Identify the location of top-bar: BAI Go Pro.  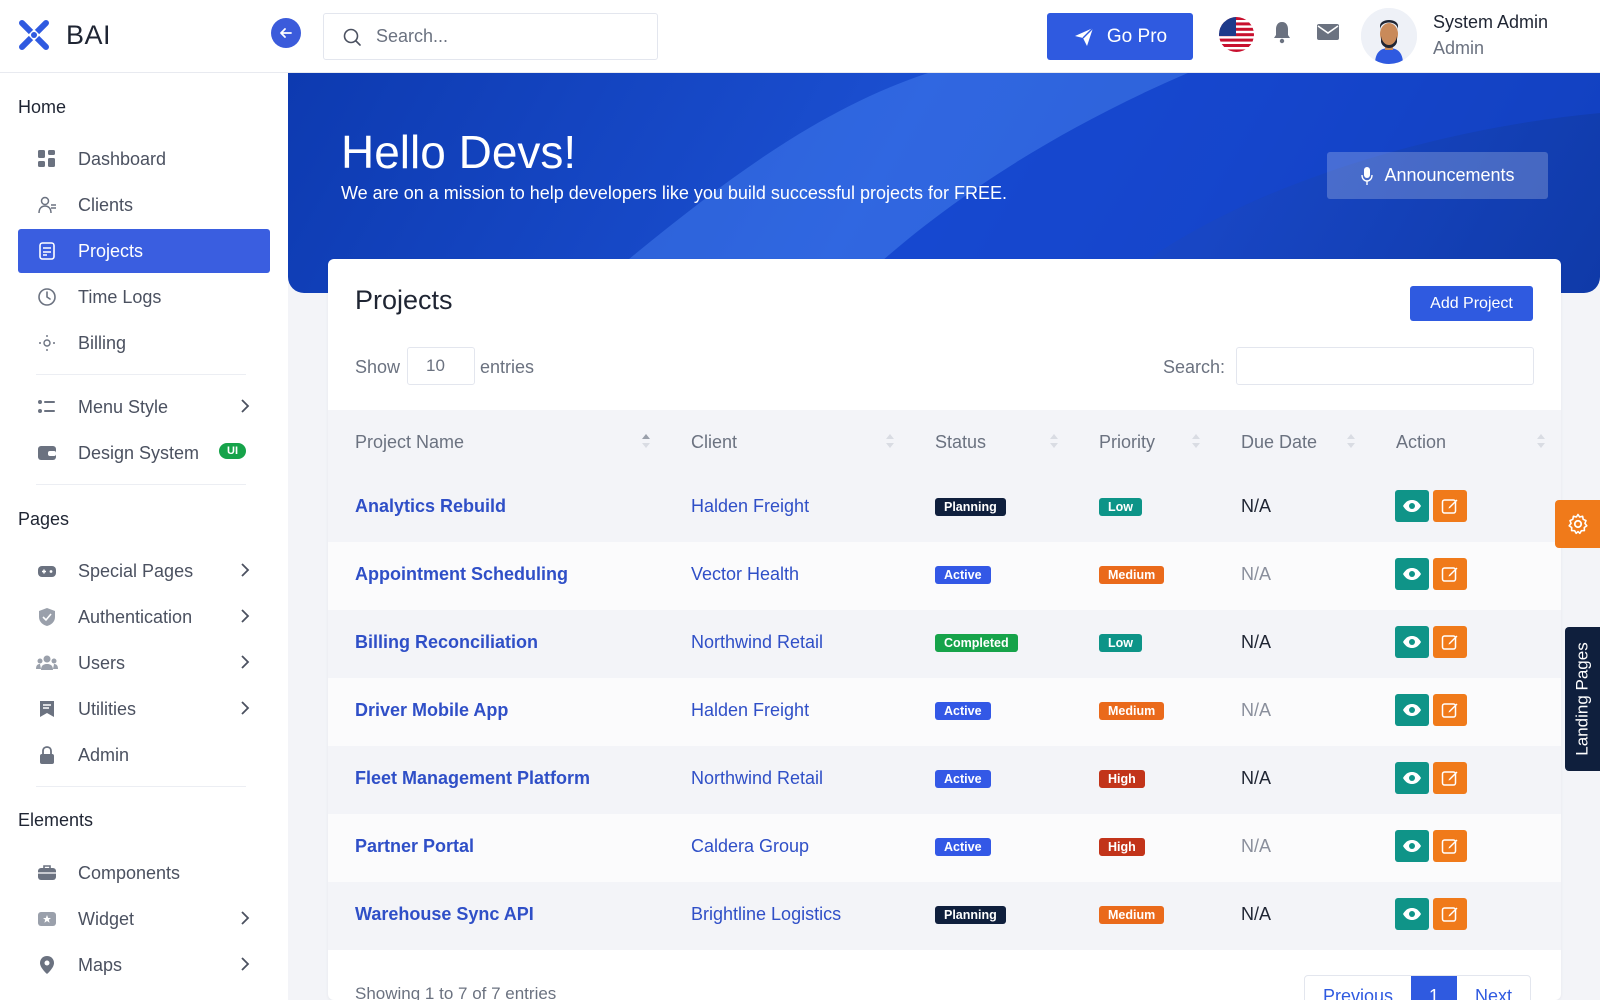
(800, 36).